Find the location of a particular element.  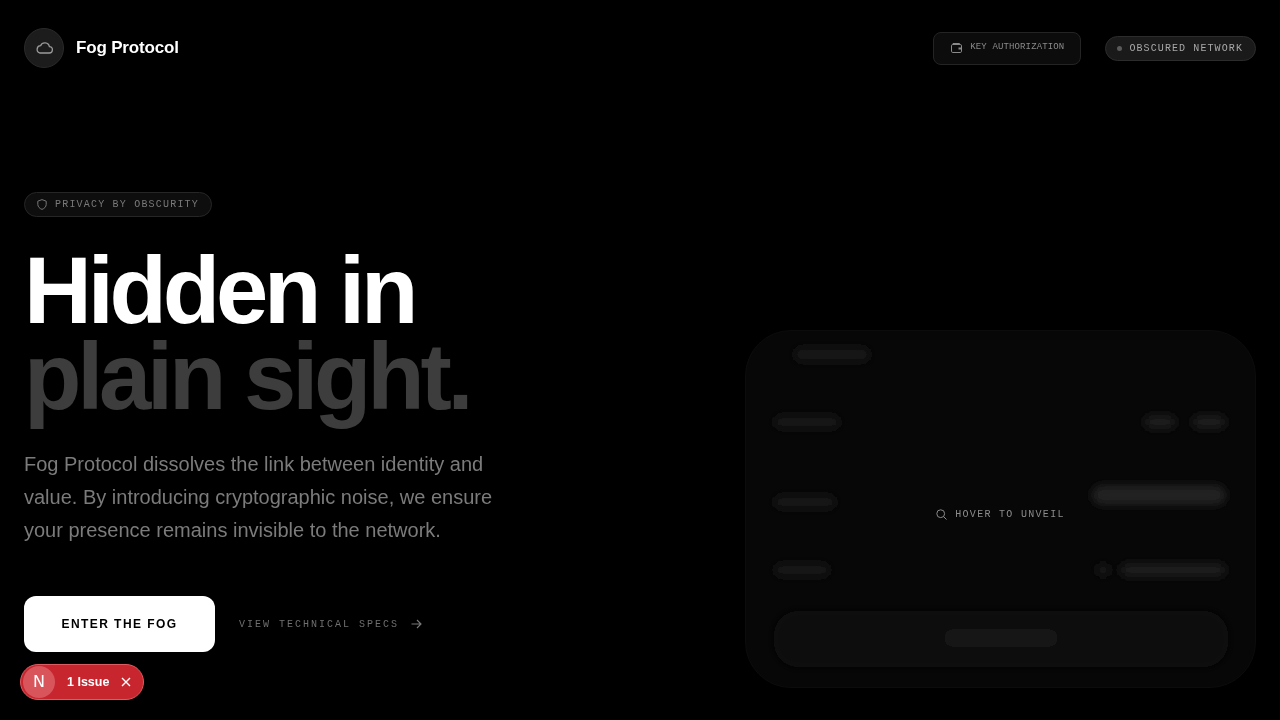

issues-indicator: N 1 Issue is located at coordinates (82, 682).